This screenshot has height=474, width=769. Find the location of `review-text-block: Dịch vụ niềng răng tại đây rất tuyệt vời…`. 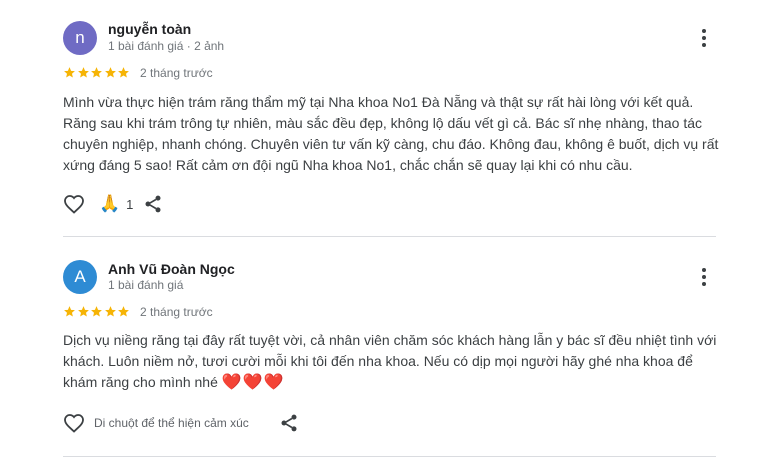

review-text-block: Dịch vụ niềng răng tại đây rất tuyệt vời… is located at coordinates (393, 361).